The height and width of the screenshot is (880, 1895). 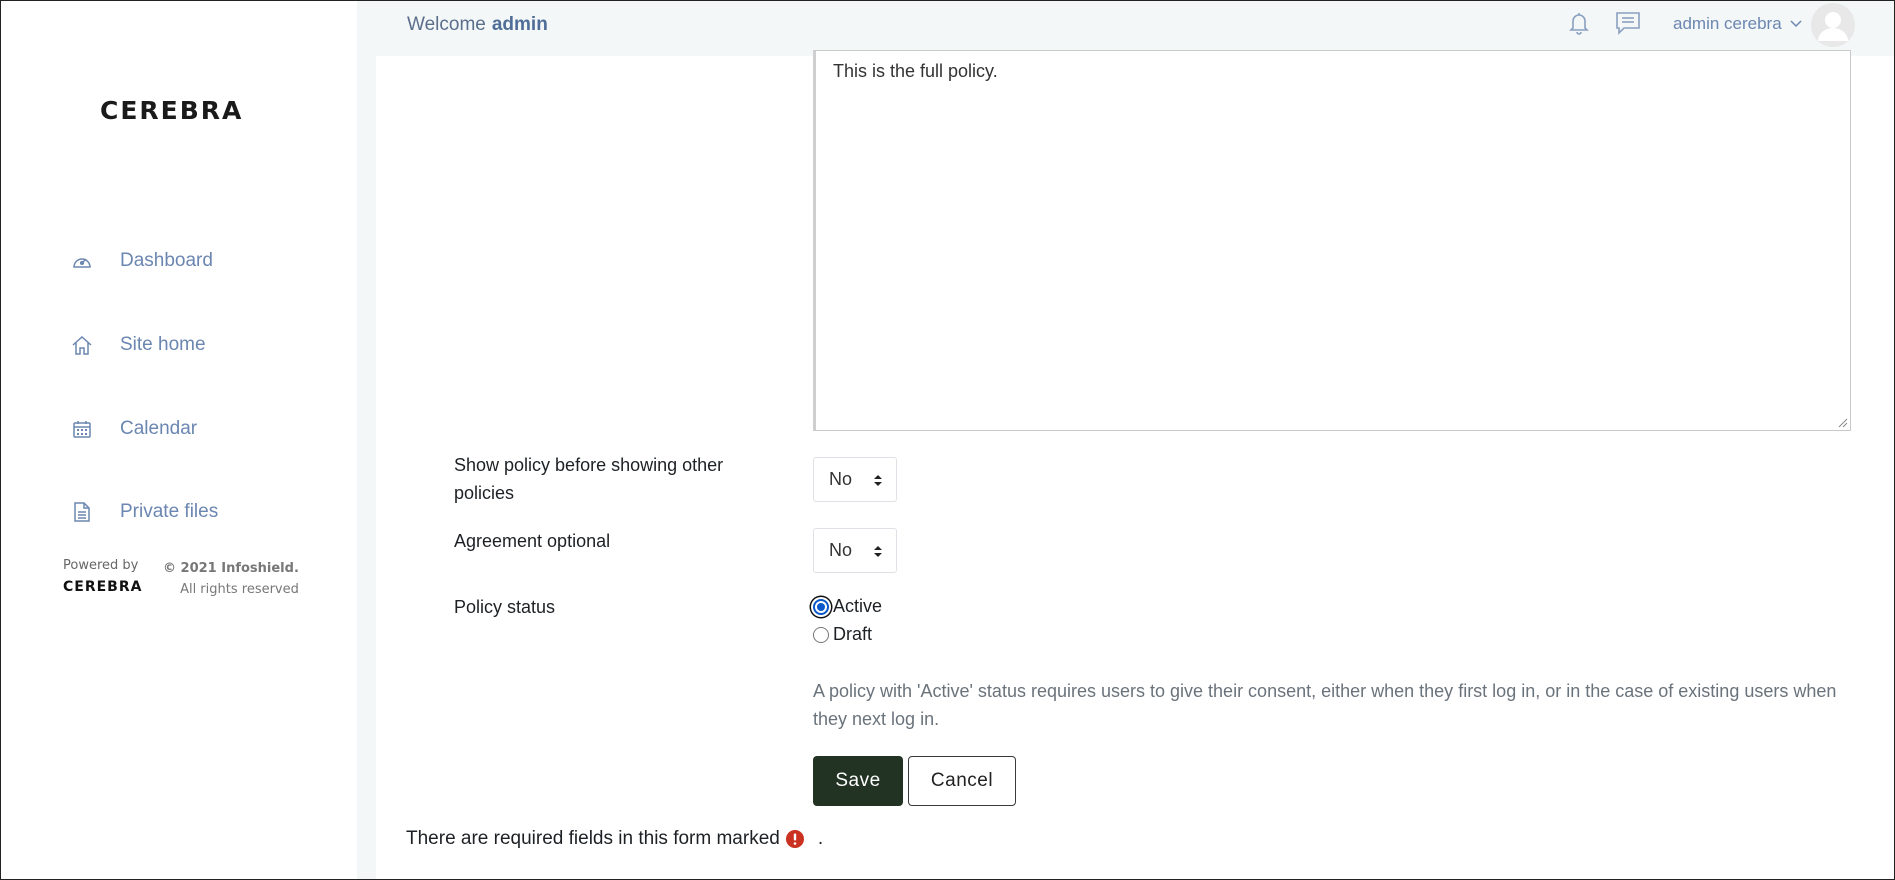 What do you see at coordinates (171, 110) in the screenshot?
I see `site-logo: CEREBRA` at bounding box center [171, 110].